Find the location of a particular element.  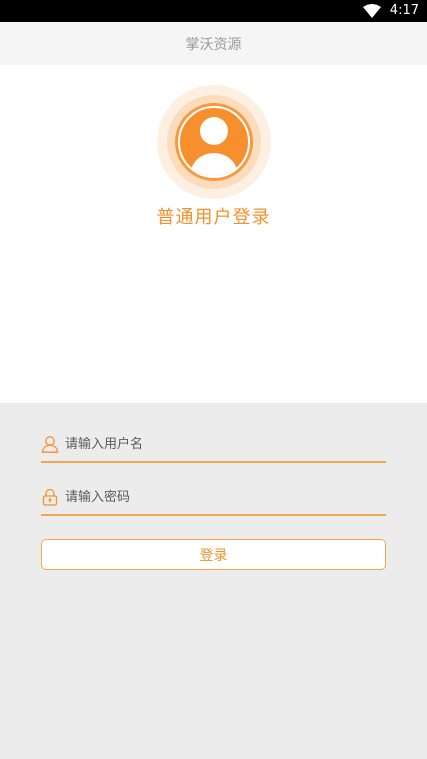

username-field-wrapper is located at coordinates (213, 445).